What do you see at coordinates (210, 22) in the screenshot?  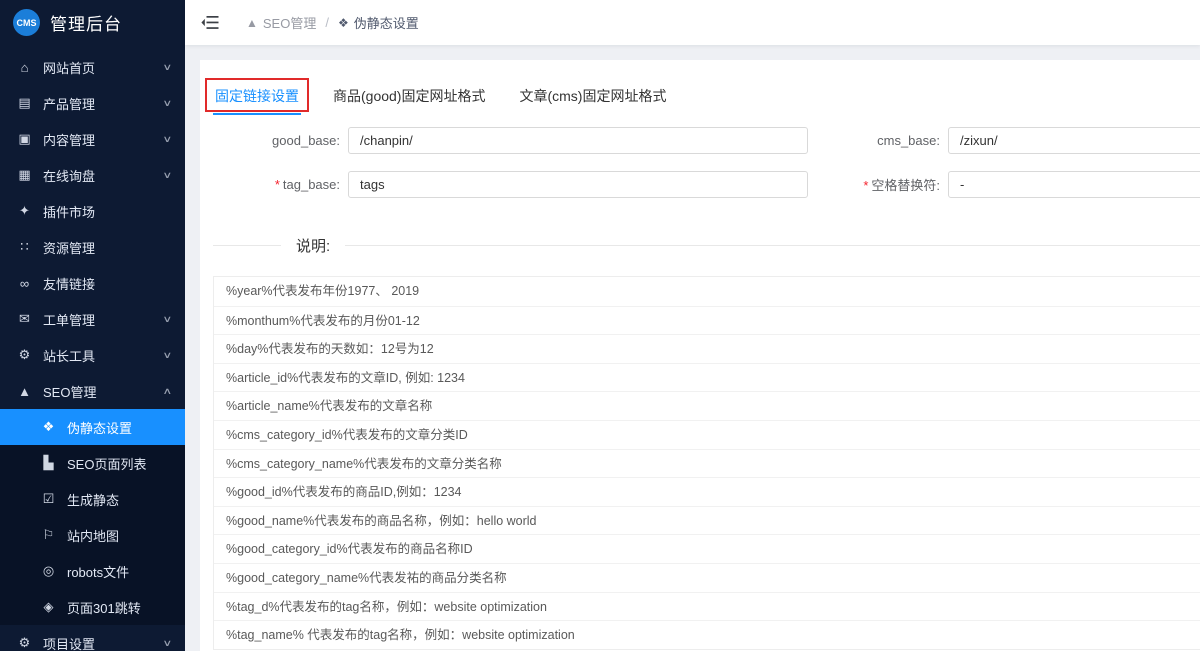 I see `menu-fold-icon` at bounding box center [210, 22].